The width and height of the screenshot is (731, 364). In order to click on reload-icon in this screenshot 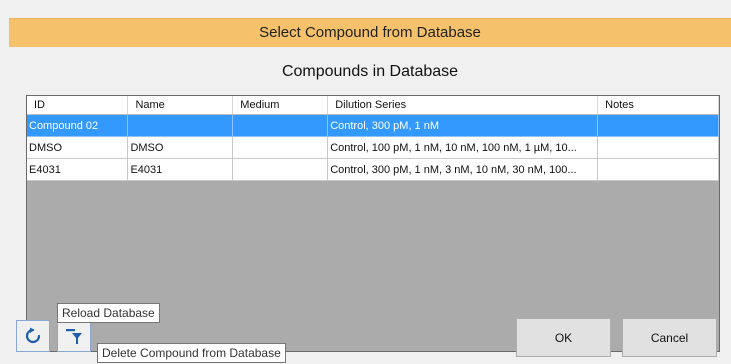, I will do `click(33, 335)`.